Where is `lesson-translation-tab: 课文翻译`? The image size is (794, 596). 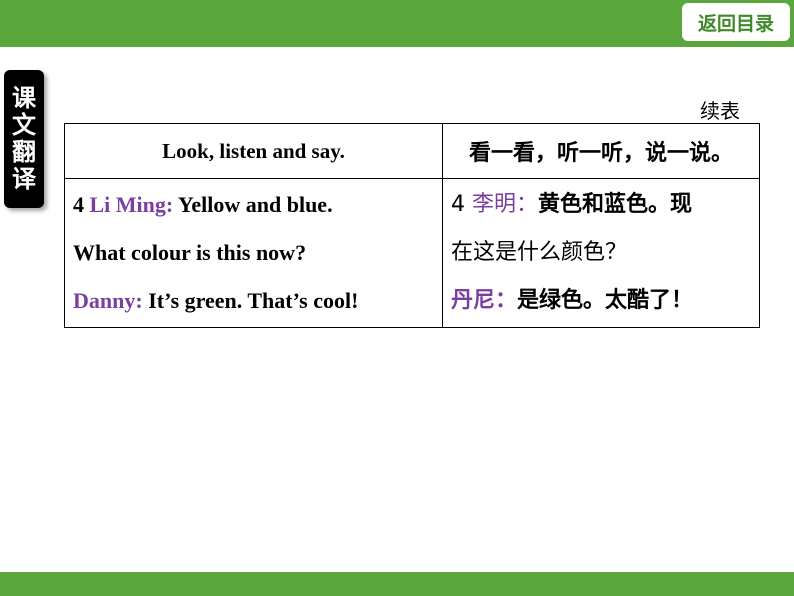 lesson-translation-tab: 课文翻译 is located at coordinates (24, 139).